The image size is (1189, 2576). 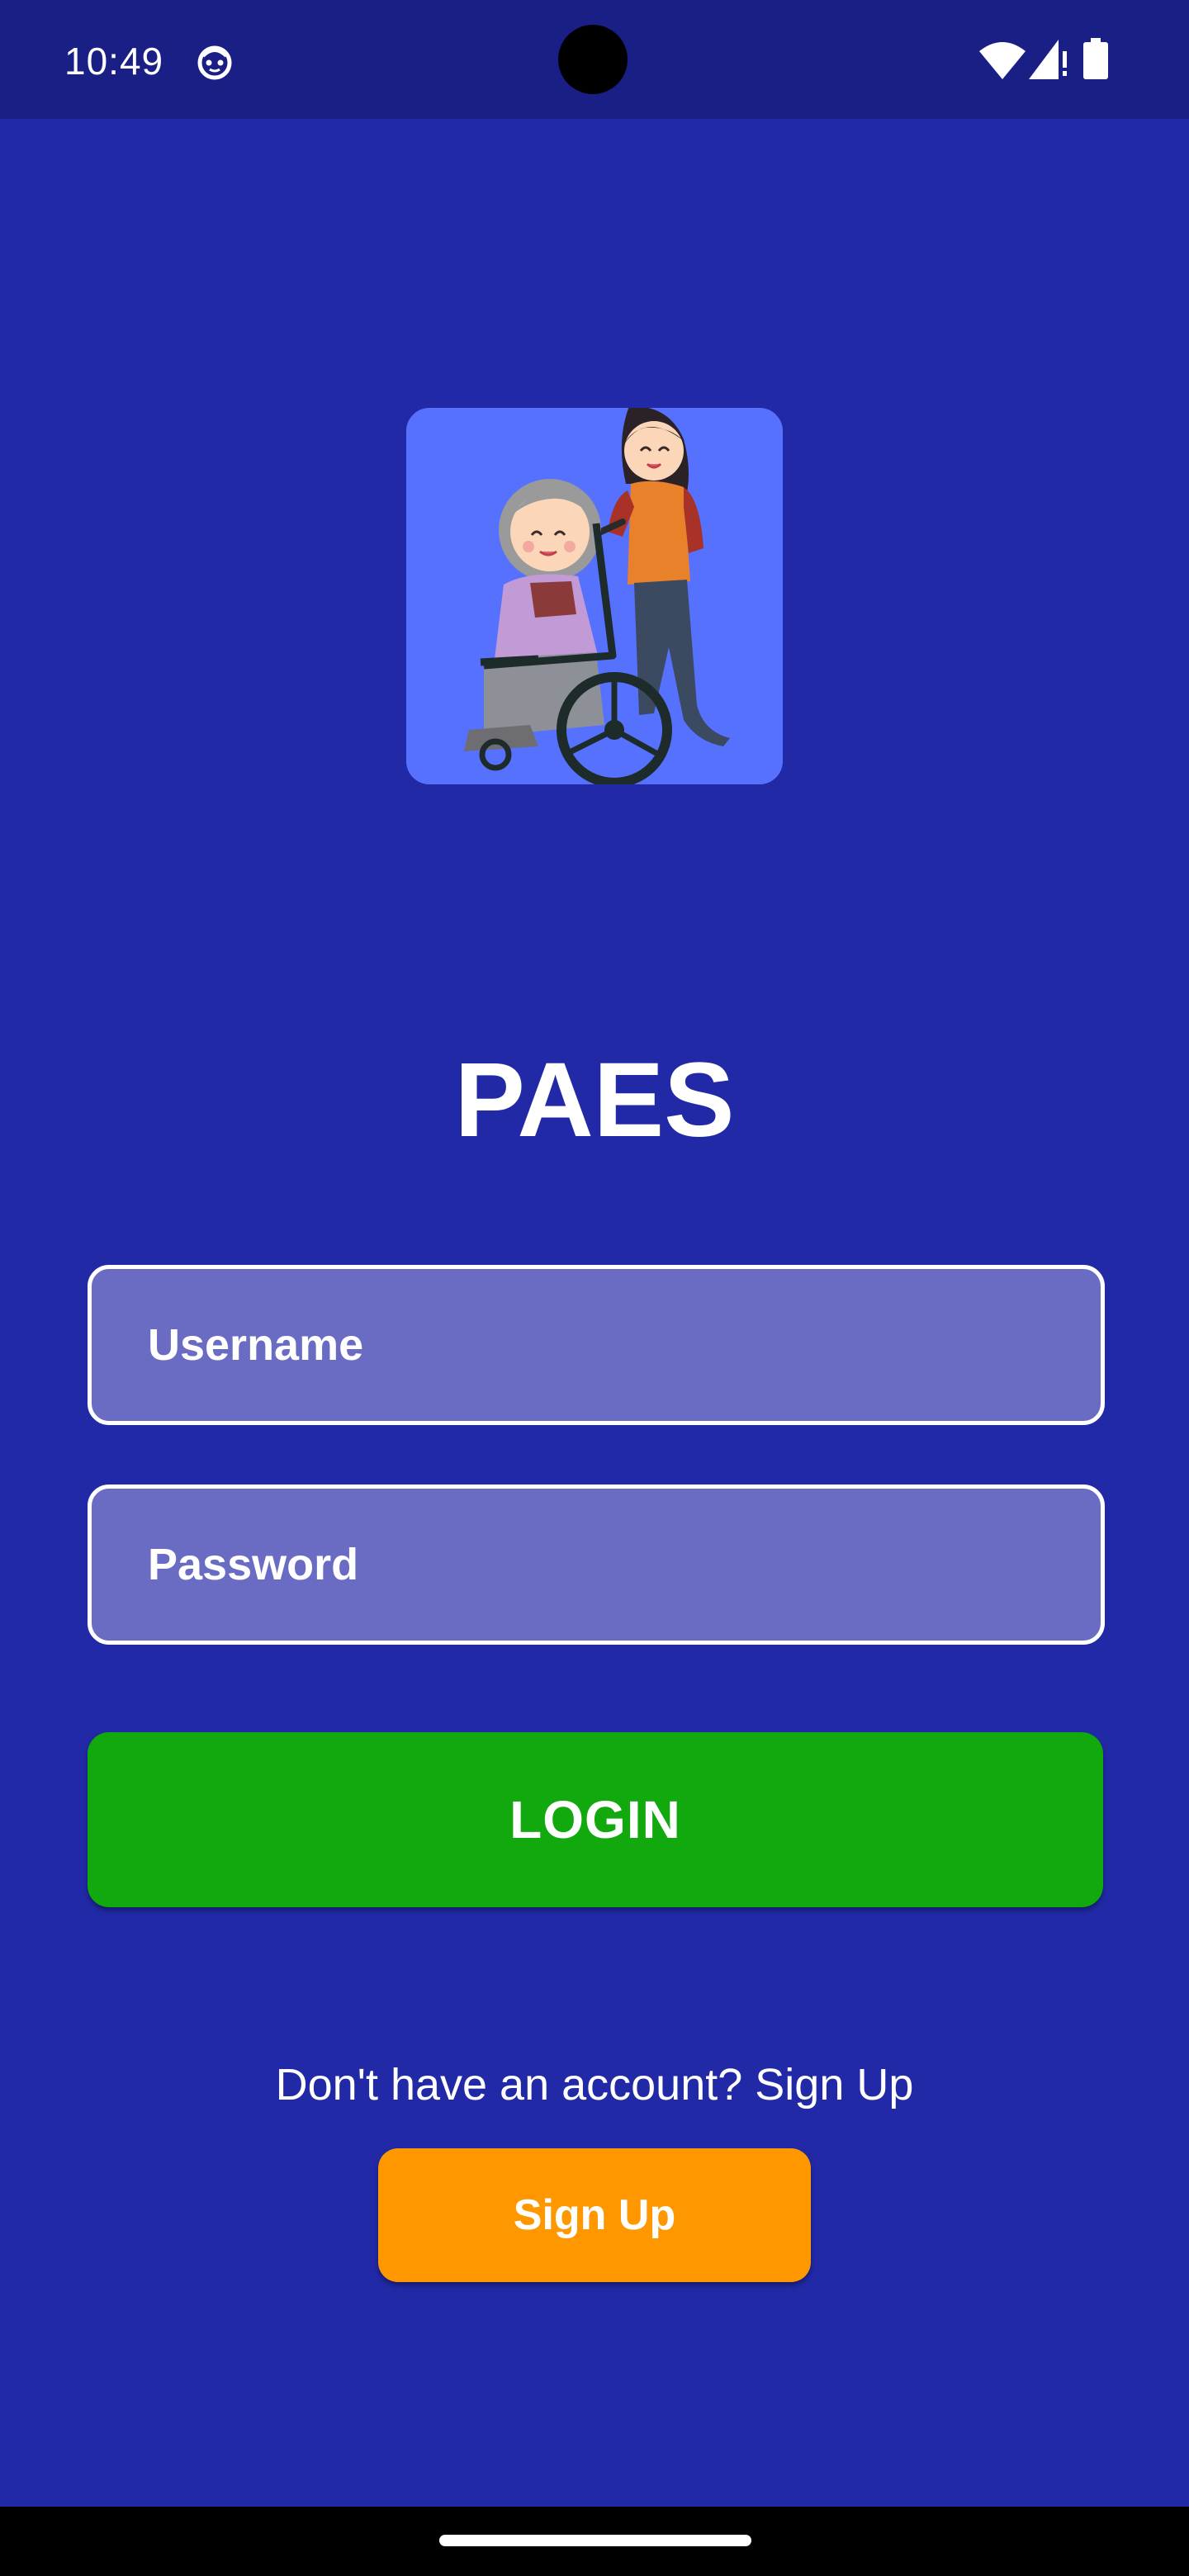 What do you see at coordinates (595, 1819) in the screenshot?
I see `login-button: LOGIN` at bounding box center [595, 1819].